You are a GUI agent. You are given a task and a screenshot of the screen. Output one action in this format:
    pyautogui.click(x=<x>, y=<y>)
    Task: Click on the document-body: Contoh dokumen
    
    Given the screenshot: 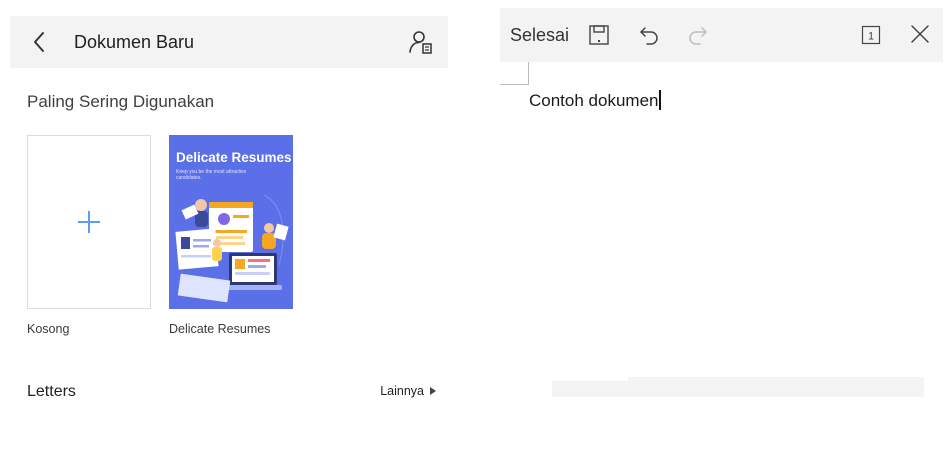 What is the action you would take?
    pyautogui.click(x=595, y=100)
    